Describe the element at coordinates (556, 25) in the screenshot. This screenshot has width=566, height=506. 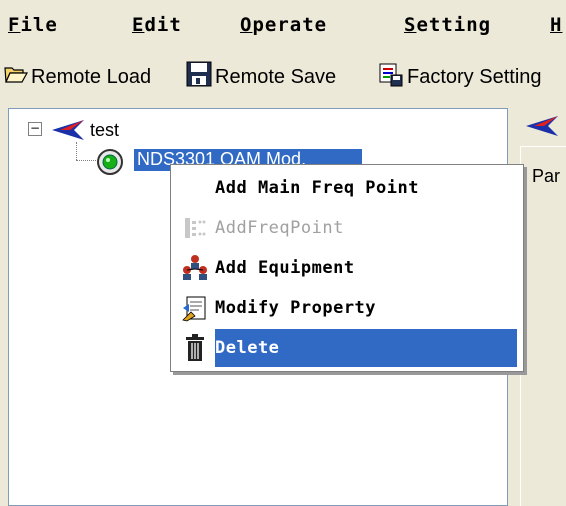
I see `menu-help: H` at that location.